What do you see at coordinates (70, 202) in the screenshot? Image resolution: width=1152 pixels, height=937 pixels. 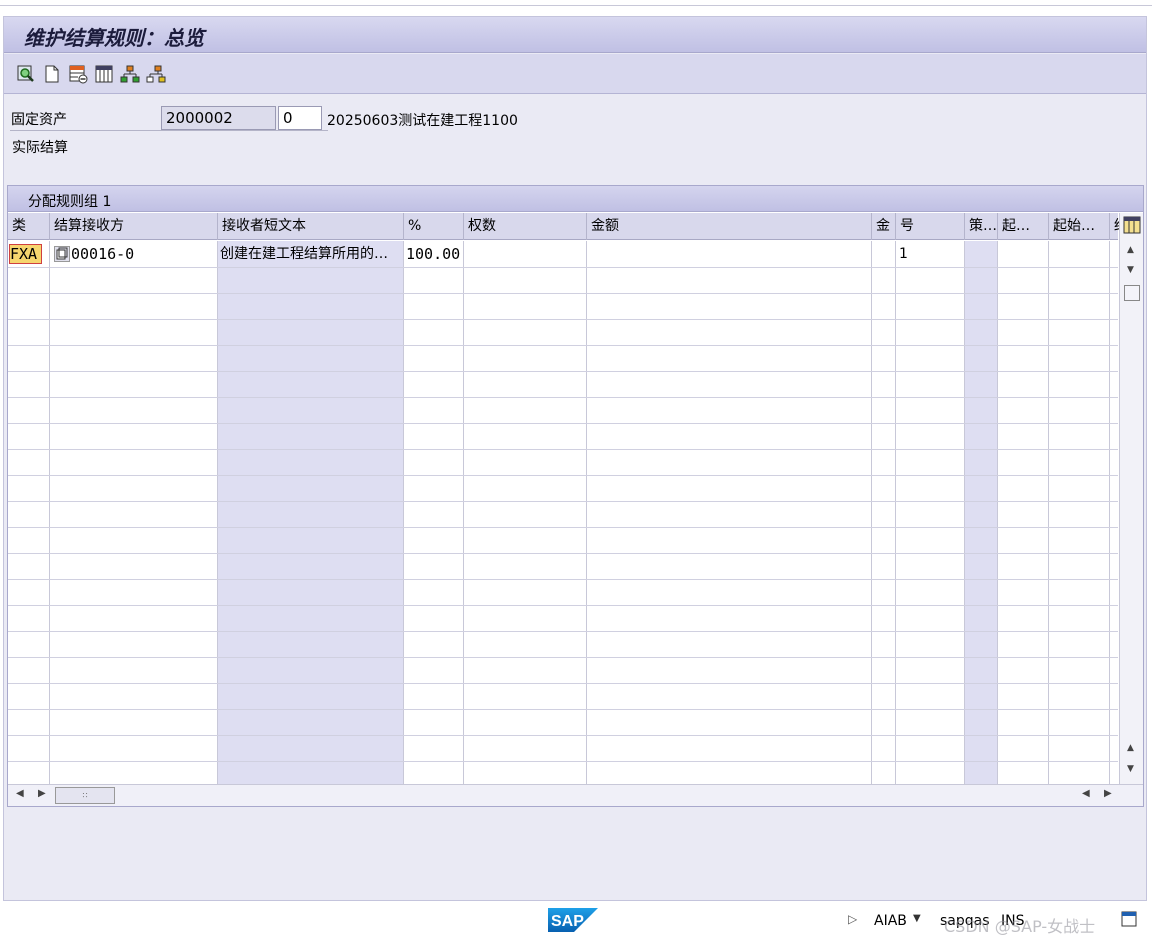 I see `panel-title: 分配规则组 1` at bounding box center [70, 202].